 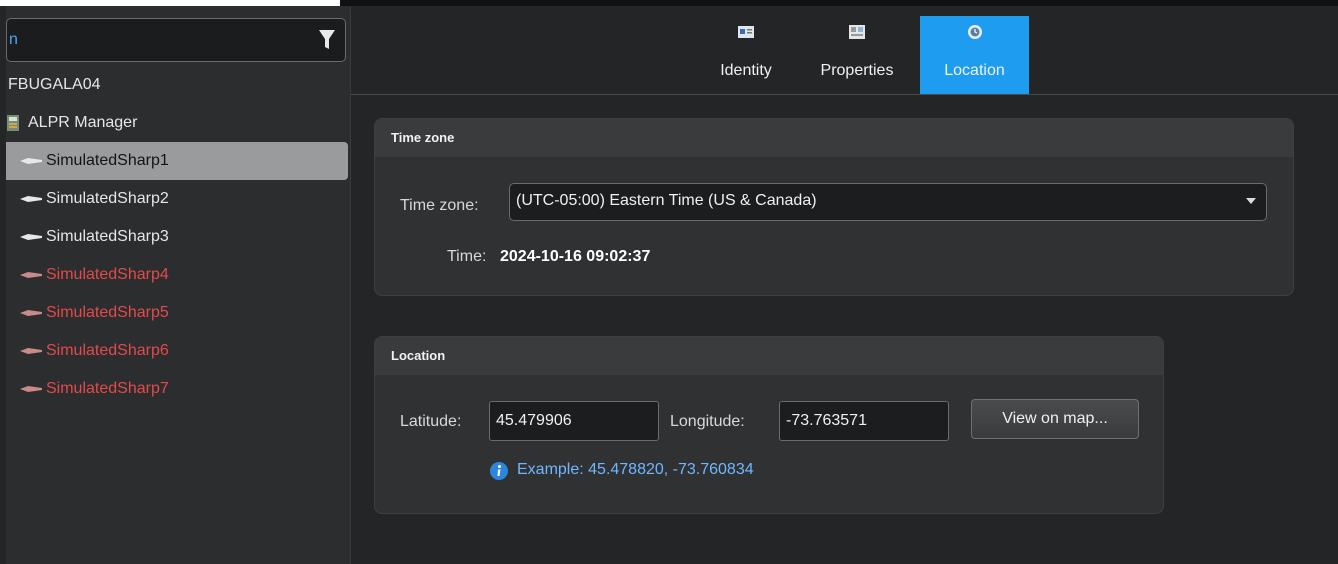 What do you see at coordinates (107, 236) in the screenshot?
I see `tree-item-label: SimulatedSharp3` at bounding box center [107, 236].